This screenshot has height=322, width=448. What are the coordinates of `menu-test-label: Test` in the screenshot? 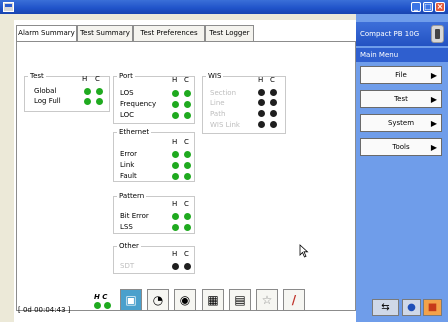 It's located at (401, 99).